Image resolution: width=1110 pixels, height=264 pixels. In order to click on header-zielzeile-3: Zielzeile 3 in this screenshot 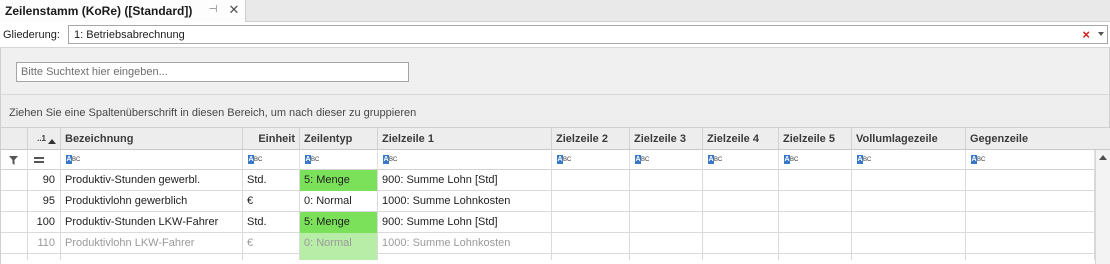, I will do `click(666, 139)`.